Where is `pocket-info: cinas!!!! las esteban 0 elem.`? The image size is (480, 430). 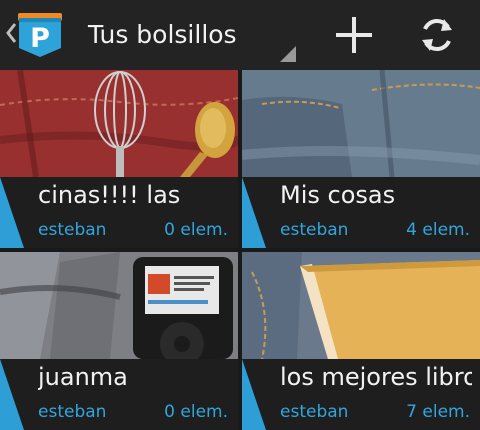 pocket-info: cinas!!!! las esteban 0 elem. is located at coordinates (119, 212).